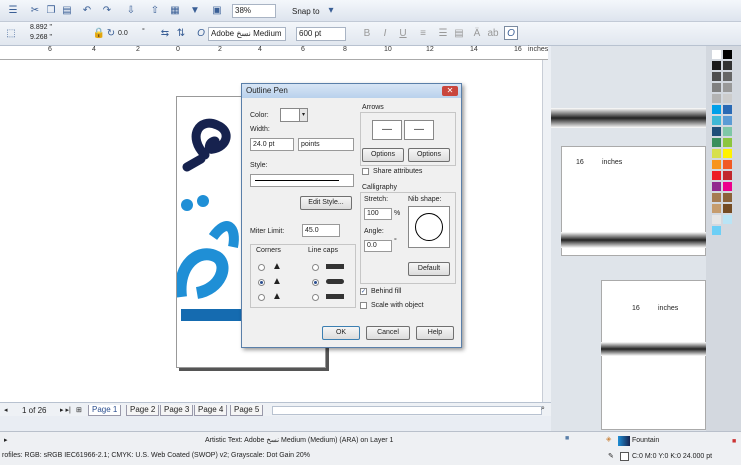  What do you see at coordinates (403, 34) in the screenshot?
I see `underline-icon: U` at bounding box center [403, 34].